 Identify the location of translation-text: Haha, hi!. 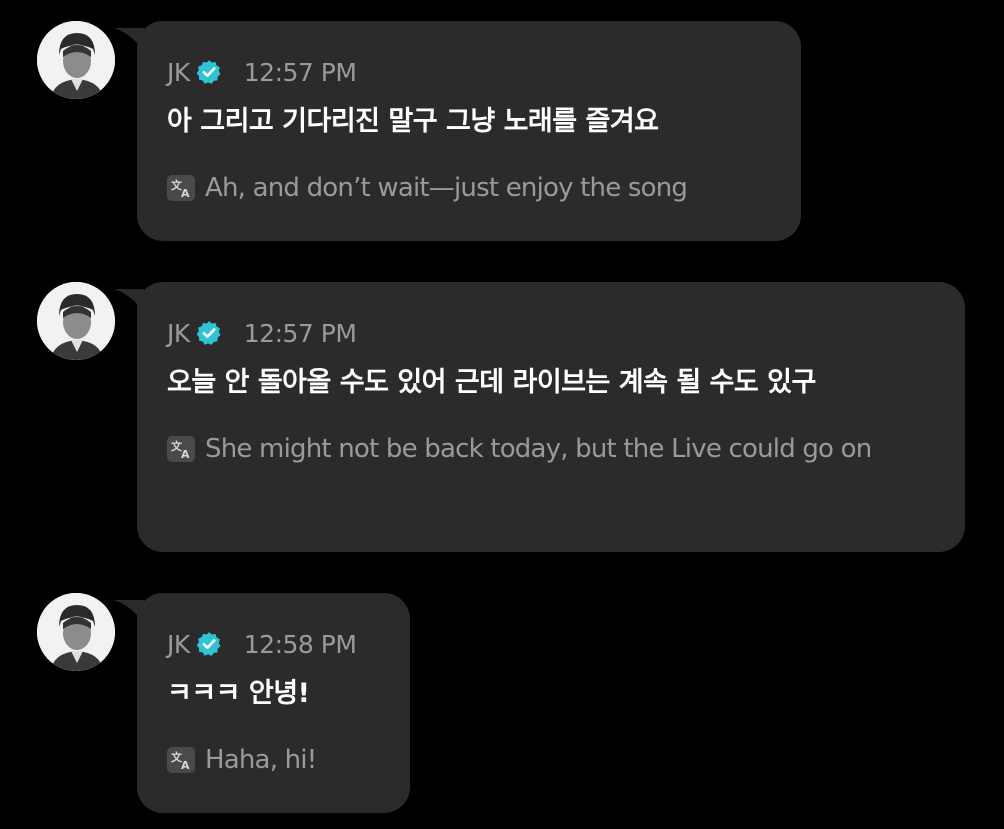
(261, 760).